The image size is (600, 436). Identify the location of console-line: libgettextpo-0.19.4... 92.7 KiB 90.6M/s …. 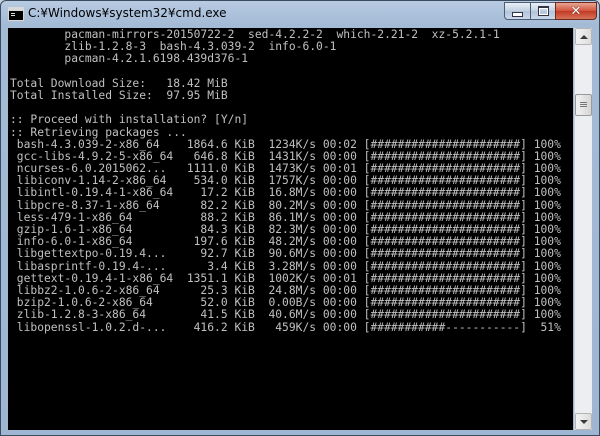
(285, 254).